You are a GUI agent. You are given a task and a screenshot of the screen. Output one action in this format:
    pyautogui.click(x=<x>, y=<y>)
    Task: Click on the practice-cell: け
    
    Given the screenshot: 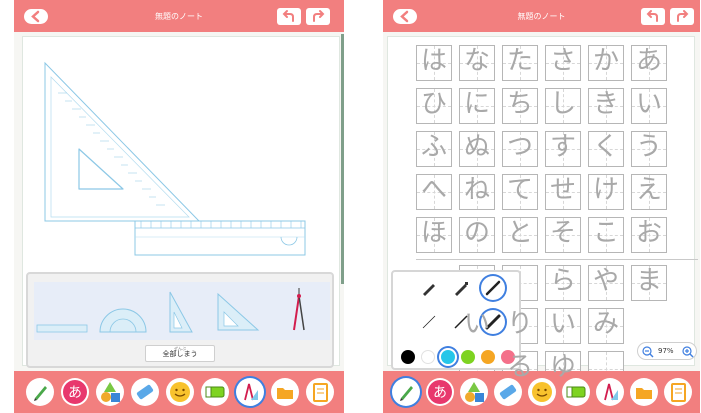 What is the action you would take?
    pyautogui.click(x=606, y=192)
    